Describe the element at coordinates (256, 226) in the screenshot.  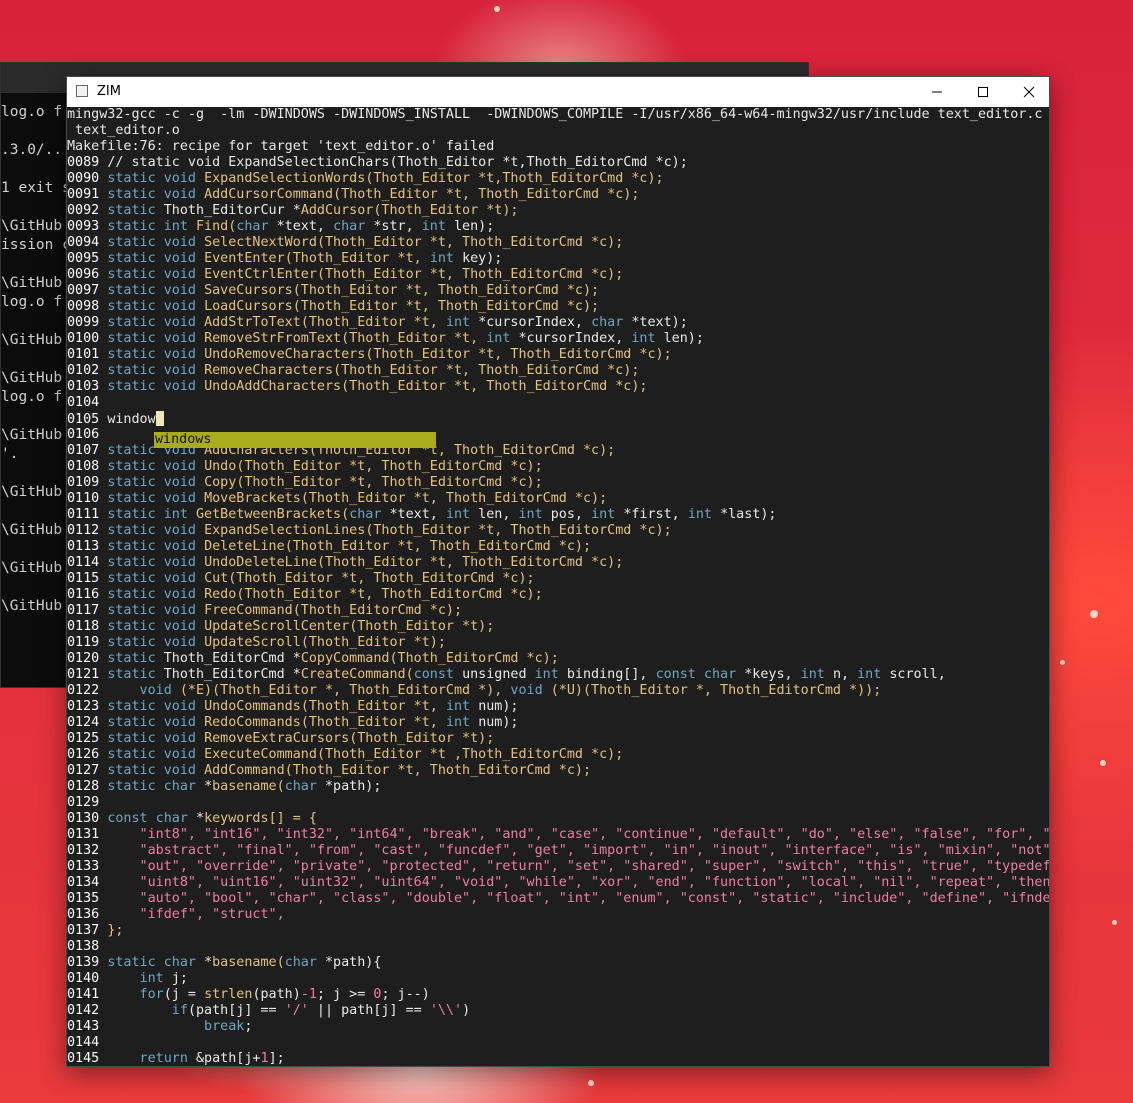
I see `code-token: char` at that location.